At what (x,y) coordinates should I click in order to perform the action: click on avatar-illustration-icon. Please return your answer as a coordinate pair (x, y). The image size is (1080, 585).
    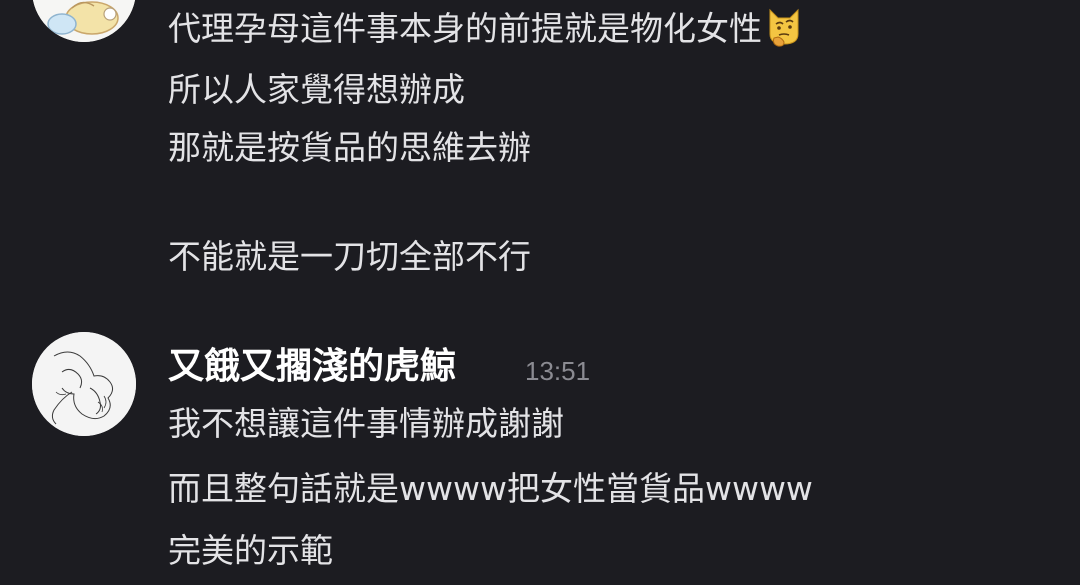
    Looking at the image, I should click on (84, 21).